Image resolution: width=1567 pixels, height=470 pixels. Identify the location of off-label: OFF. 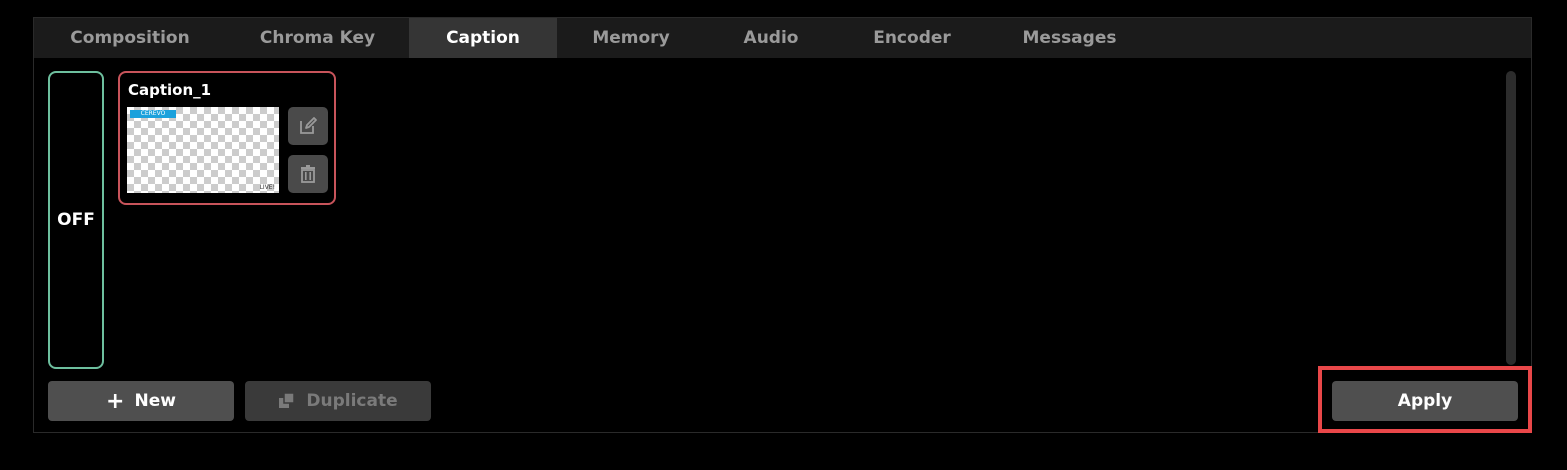
(76, 220).